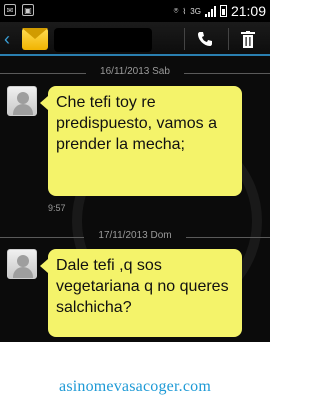 This screenshot has height=405, width=320. I want to click on back-arrow-icon: ‹, so click(11, 39).